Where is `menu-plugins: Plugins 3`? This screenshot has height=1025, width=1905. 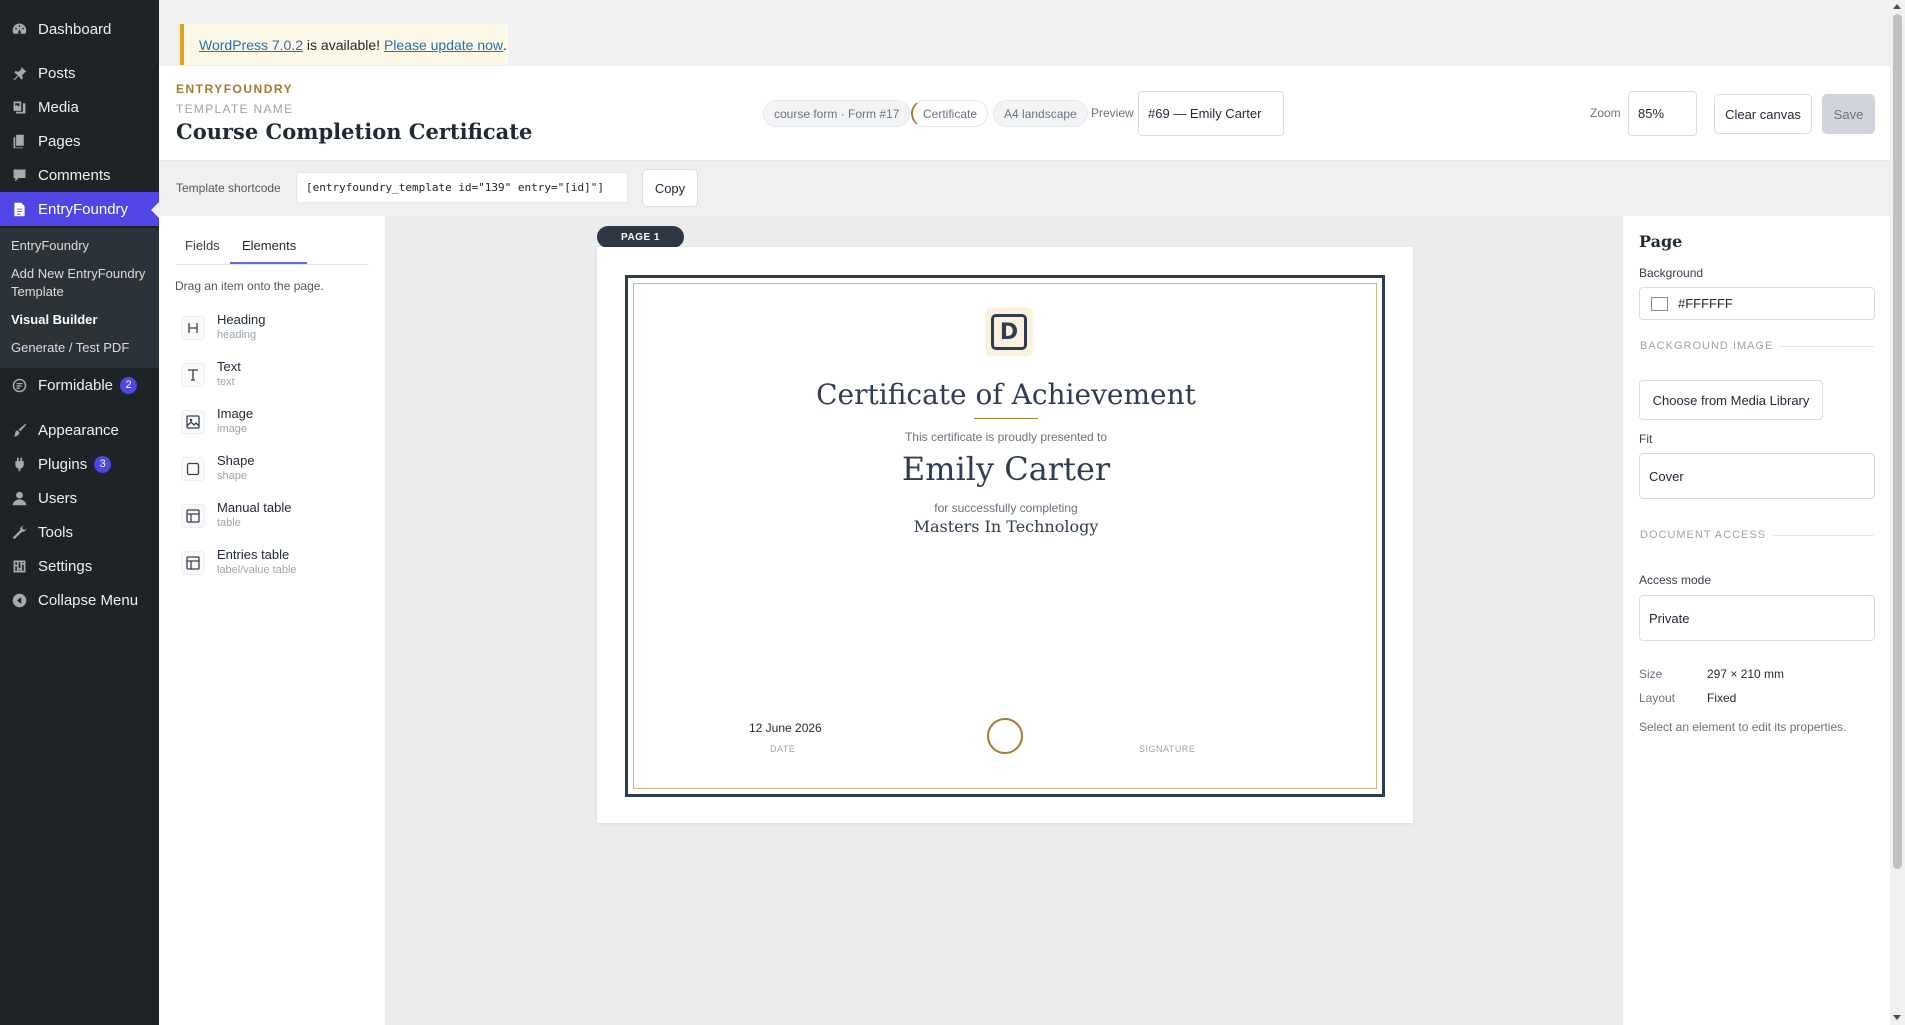
menu-plugins: Plugins 3 is located at coordinates (79, 464).